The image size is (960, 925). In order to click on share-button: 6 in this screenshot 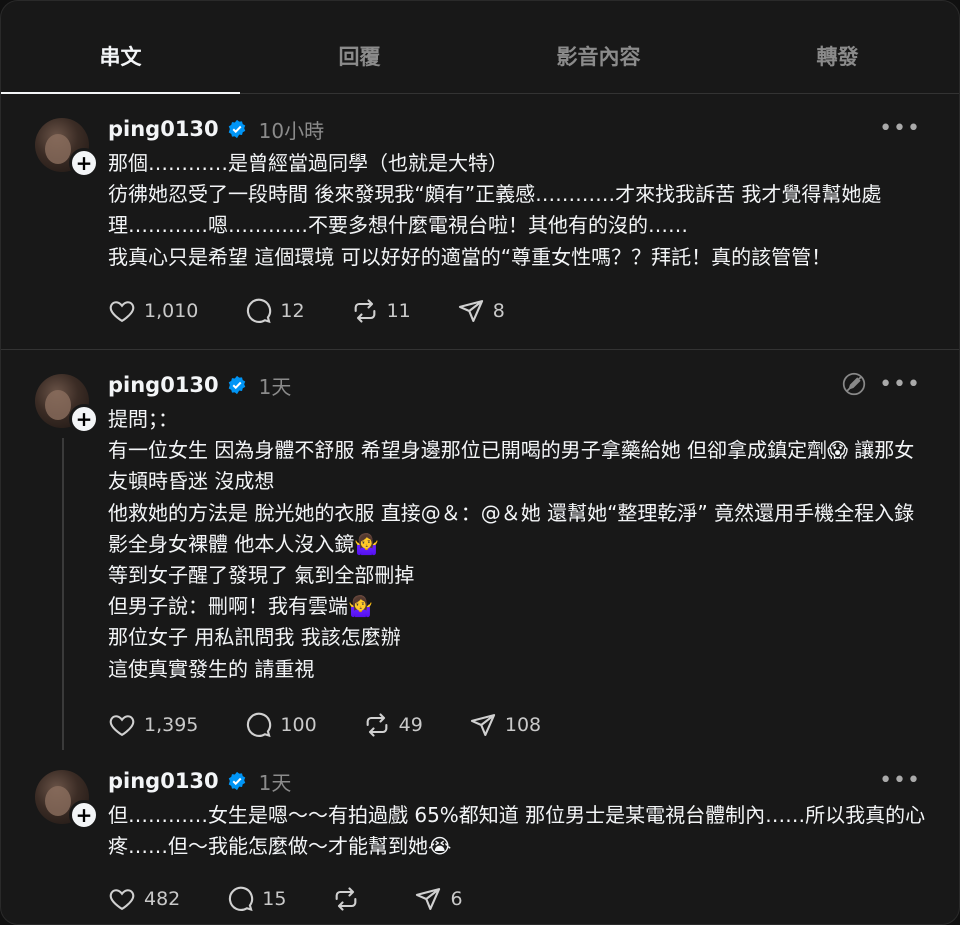, I will do `click(438, 899)`.